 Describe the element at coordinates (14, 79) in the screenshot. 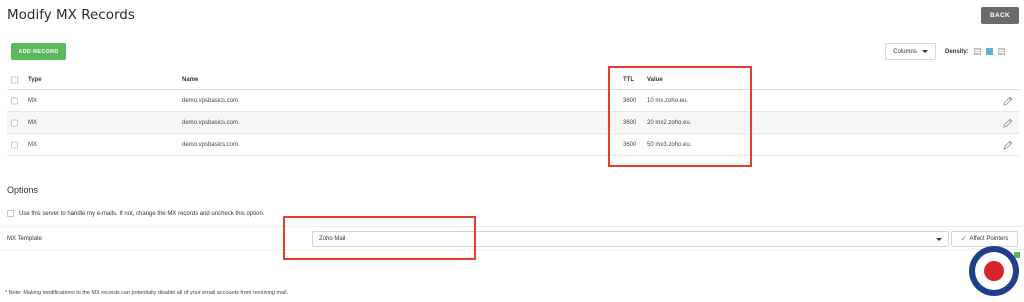

I see `select-all-checkbox` at that location.